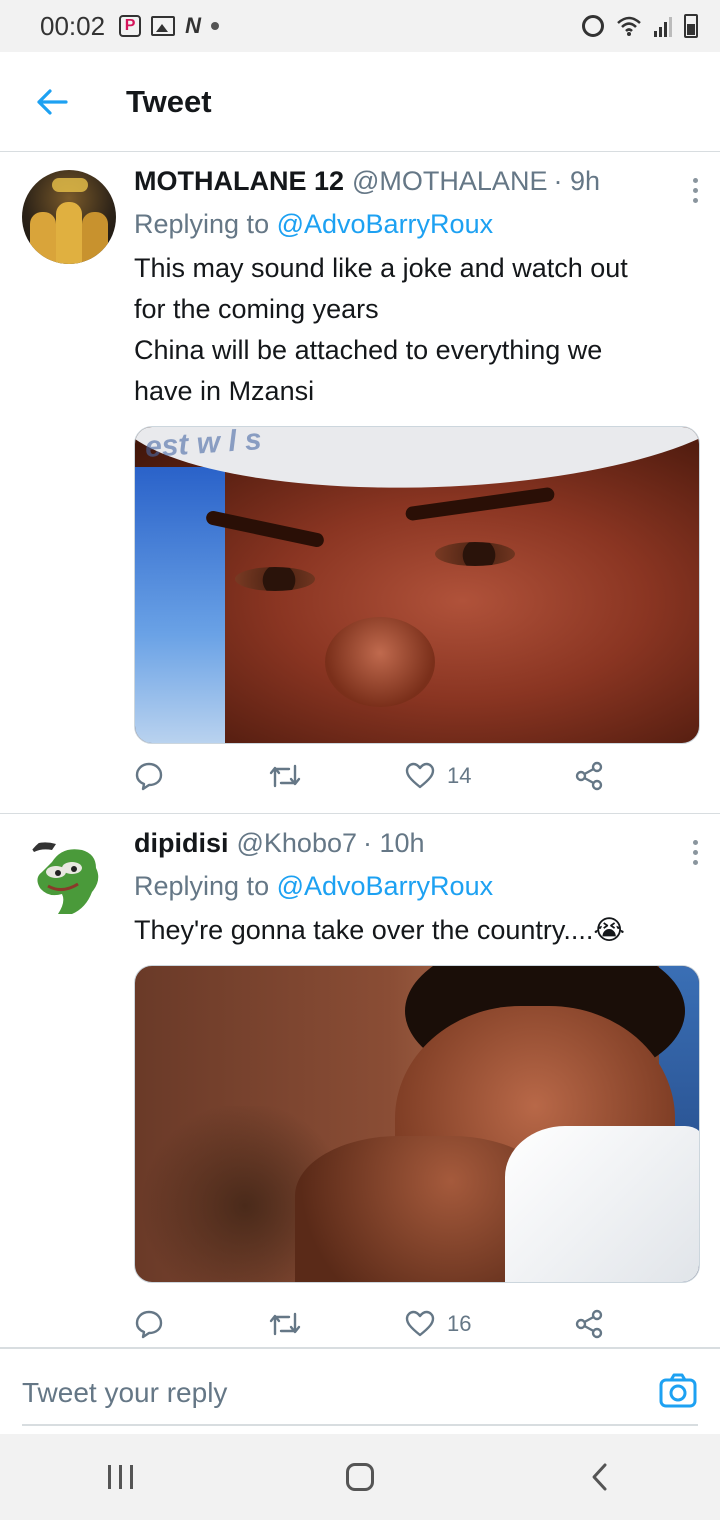  Describe the element at coordinates (459, 1323) in the screenshot. I see `like-count: 16` at that location.